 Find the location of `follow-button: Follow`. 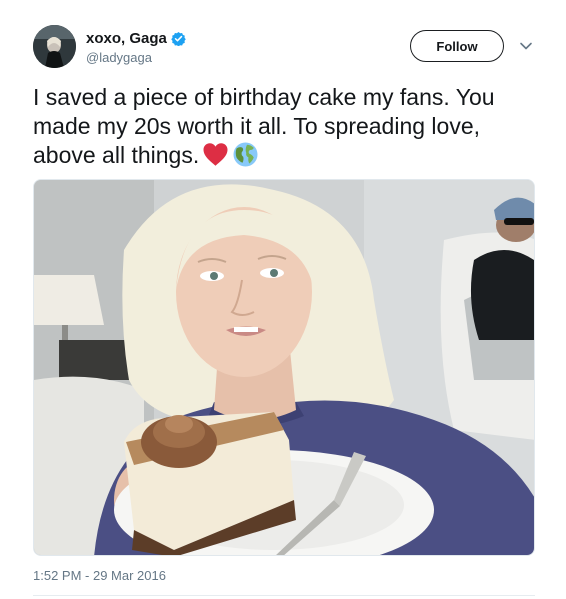

follow-button: Follow is located at coordinates (457, 46).